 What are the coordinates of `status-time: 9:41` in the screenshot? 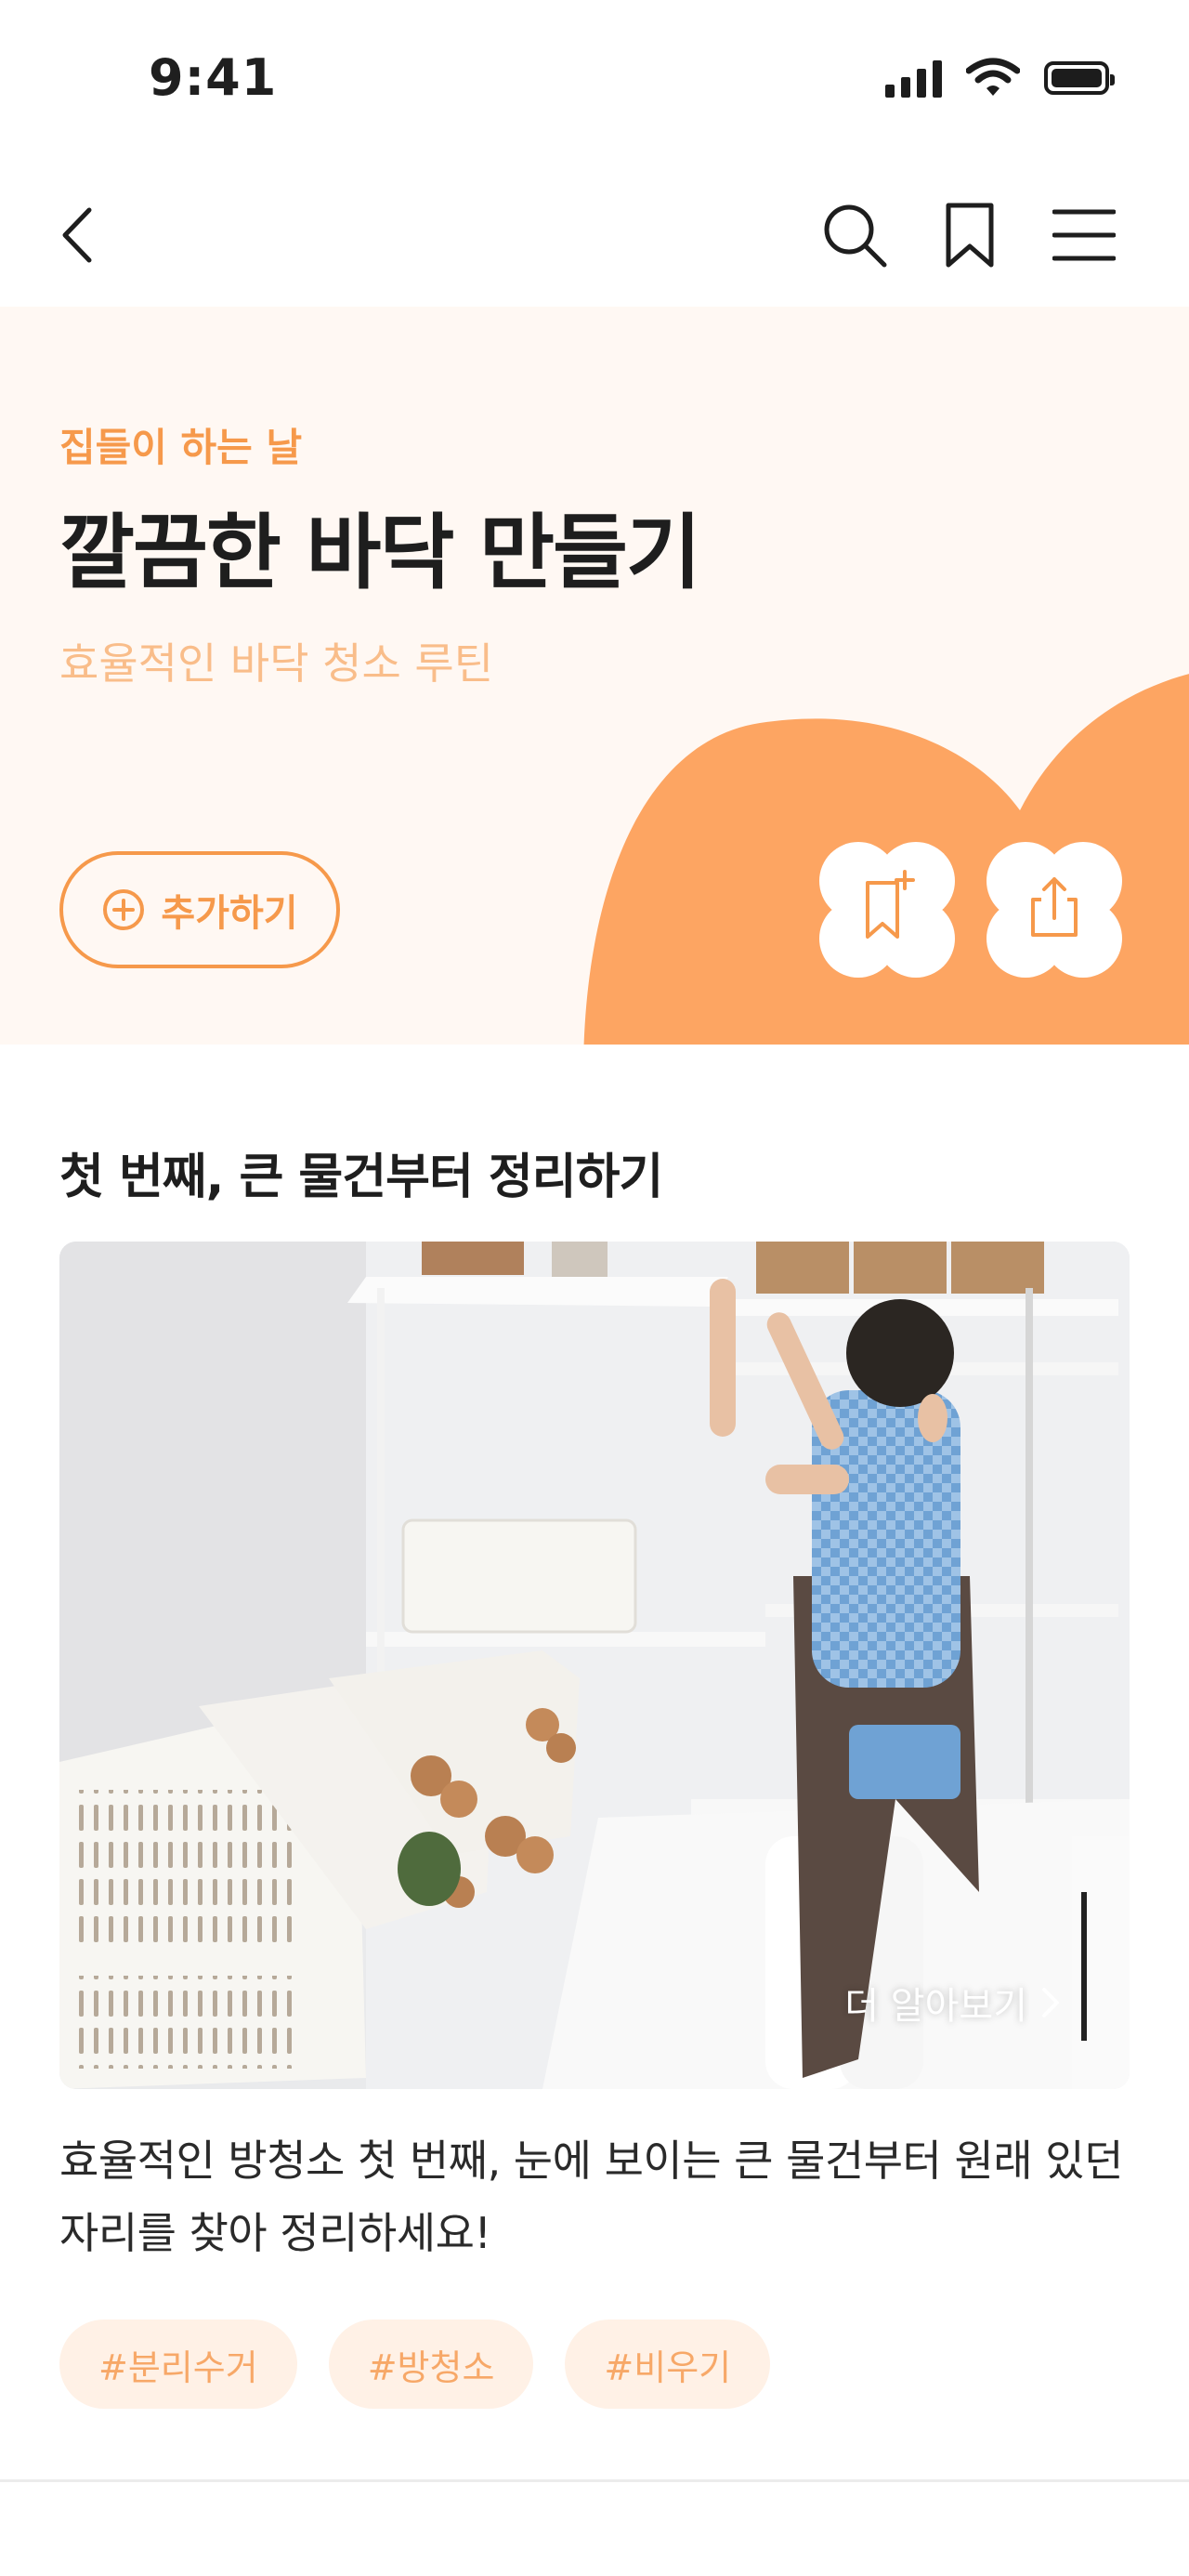 It's located at (213, 77).